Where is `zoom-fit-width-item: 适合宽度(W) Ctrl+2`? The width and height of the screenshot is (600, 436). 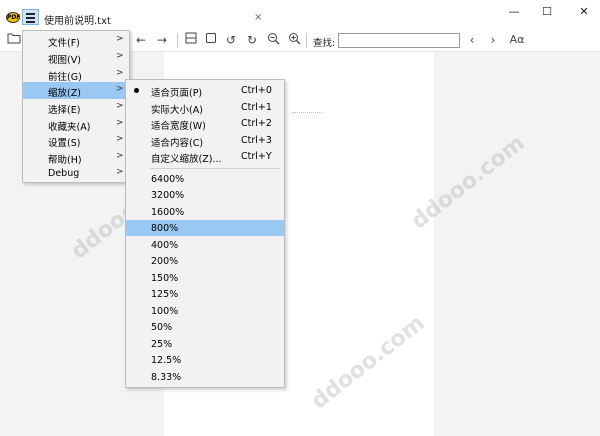
zoom-fit-width-item: 适合宽度(W) Ctrl+2 is located at coordinates (205, 123).